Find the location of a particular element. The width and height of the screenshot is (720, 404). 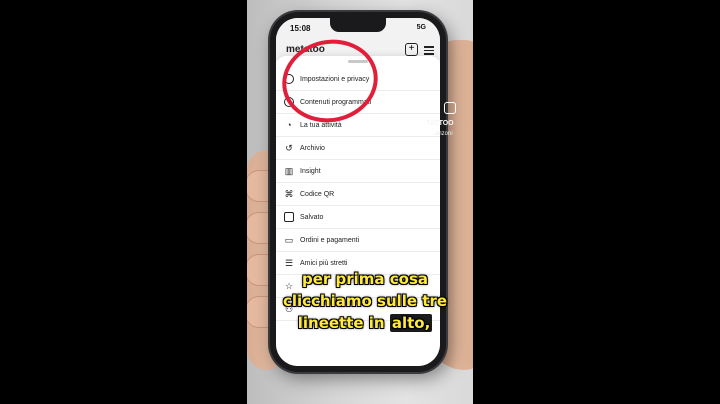

menu-item-insights: ▥ Insight is located at coordinates (358, 171).